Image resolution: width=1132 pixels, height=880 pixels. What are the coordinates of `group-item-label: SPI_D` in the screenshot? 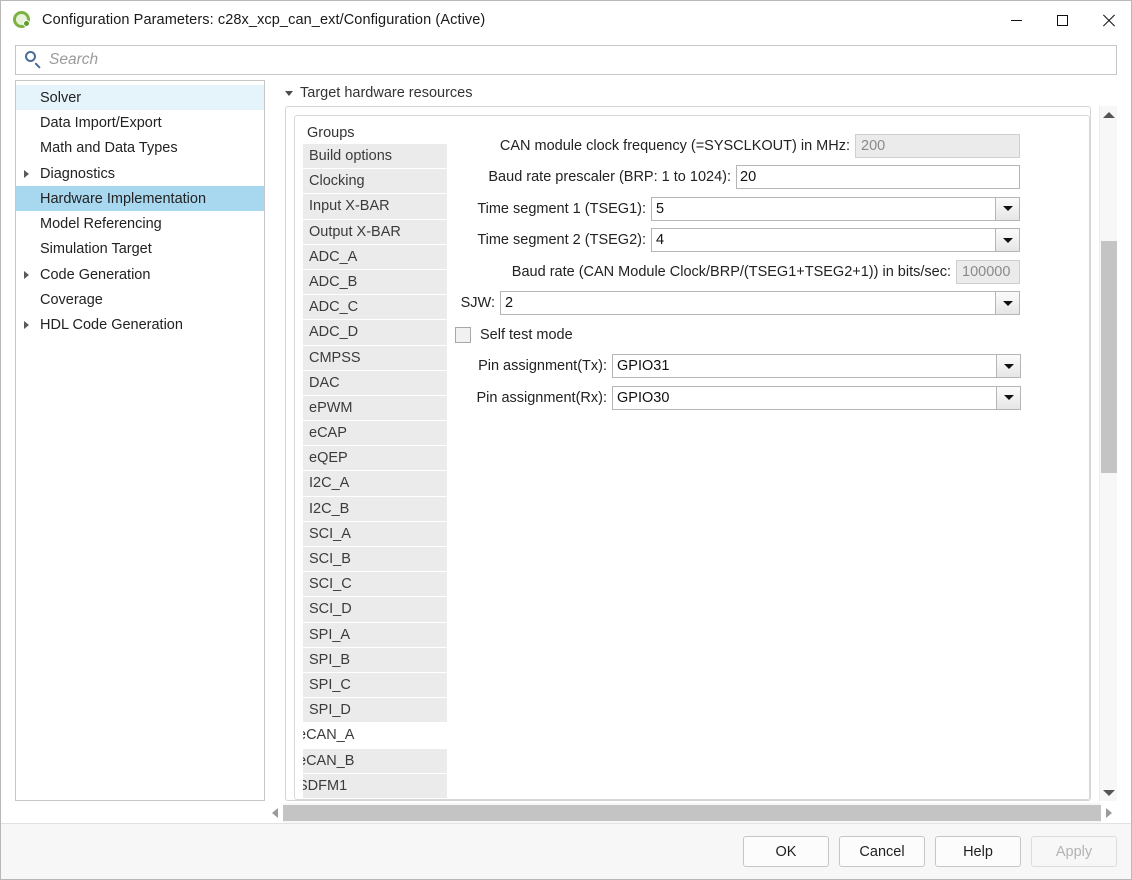 It's located at (330, 710).